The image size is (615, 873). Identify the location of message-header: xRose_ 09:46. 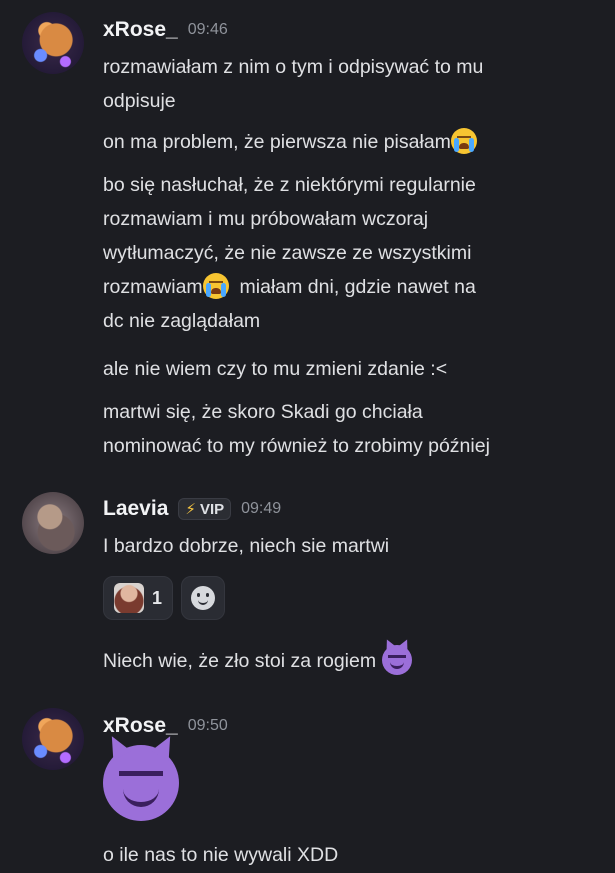
(165, 30).